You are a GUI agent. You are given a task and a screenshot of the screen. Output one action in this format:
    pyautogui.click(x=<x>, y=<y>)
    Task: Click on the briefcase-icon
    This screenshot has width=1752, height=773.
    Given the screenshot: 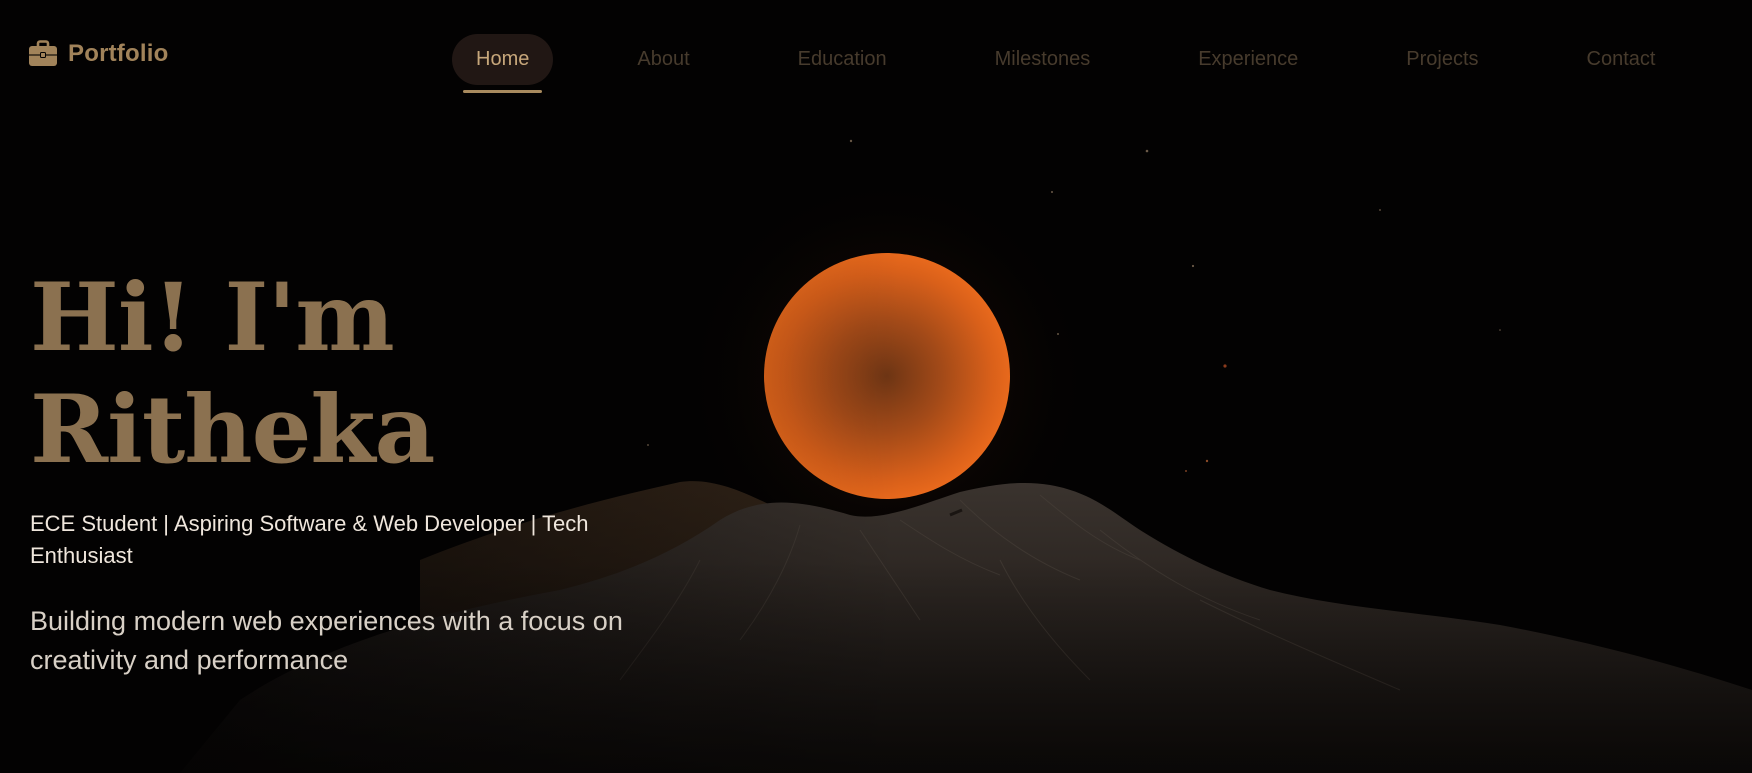 What is the action you would take?
    pyautogui.click(x=43, y=53)
    